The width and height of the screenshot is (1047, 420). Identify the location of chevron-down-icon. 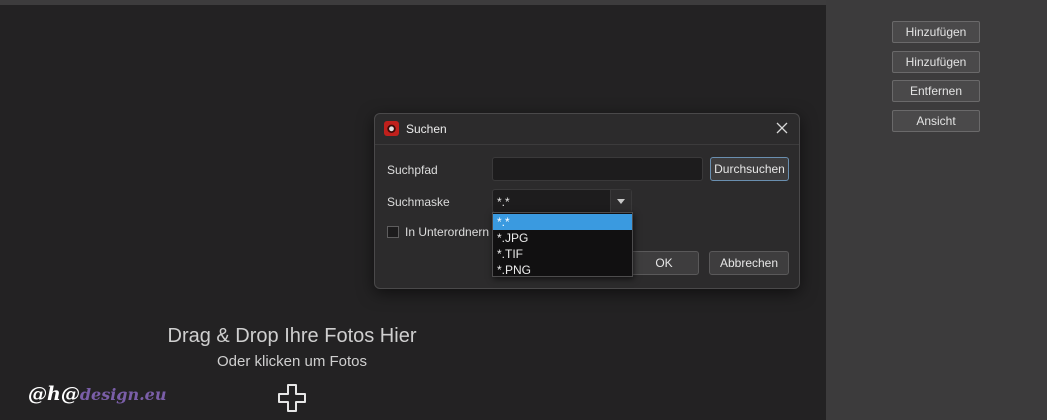
(620, 201).